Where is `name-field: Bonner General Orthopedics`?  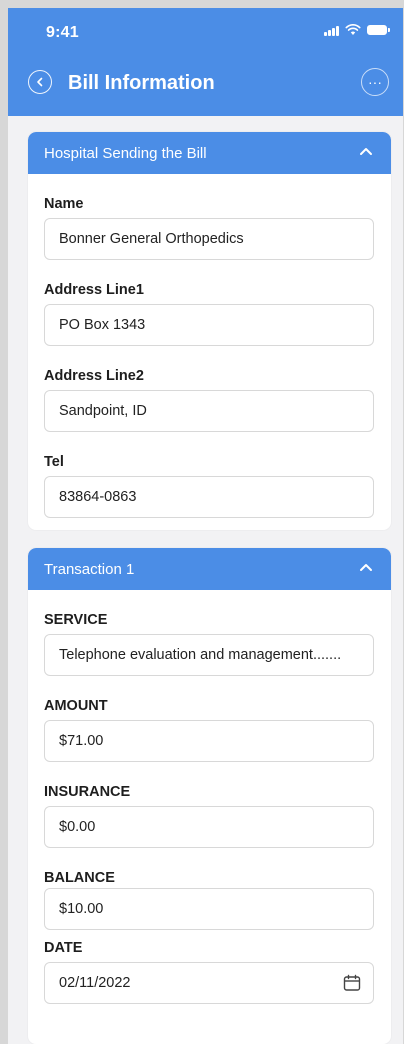 name-field: Bonner General Orthopedics is located at coordinates (209, 239).